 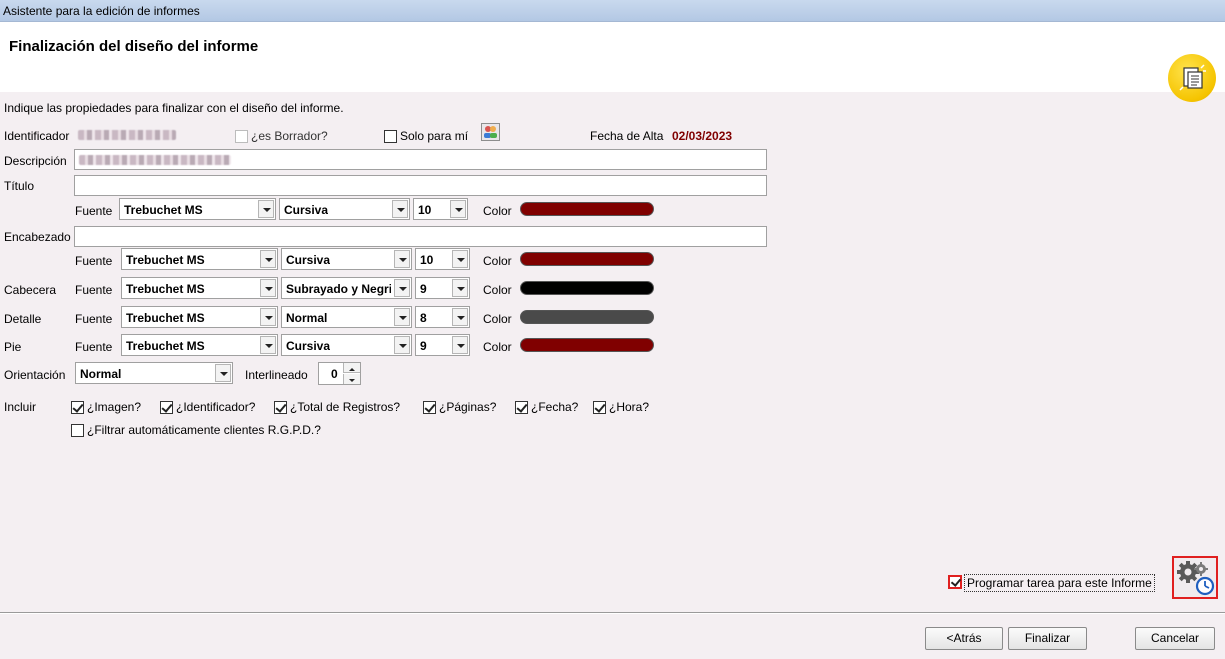 What do you see at coordinates (289, 136) in the screenshot?
I see `borrador-label: ¿es Borrador?` at bounding box center [289, 136].